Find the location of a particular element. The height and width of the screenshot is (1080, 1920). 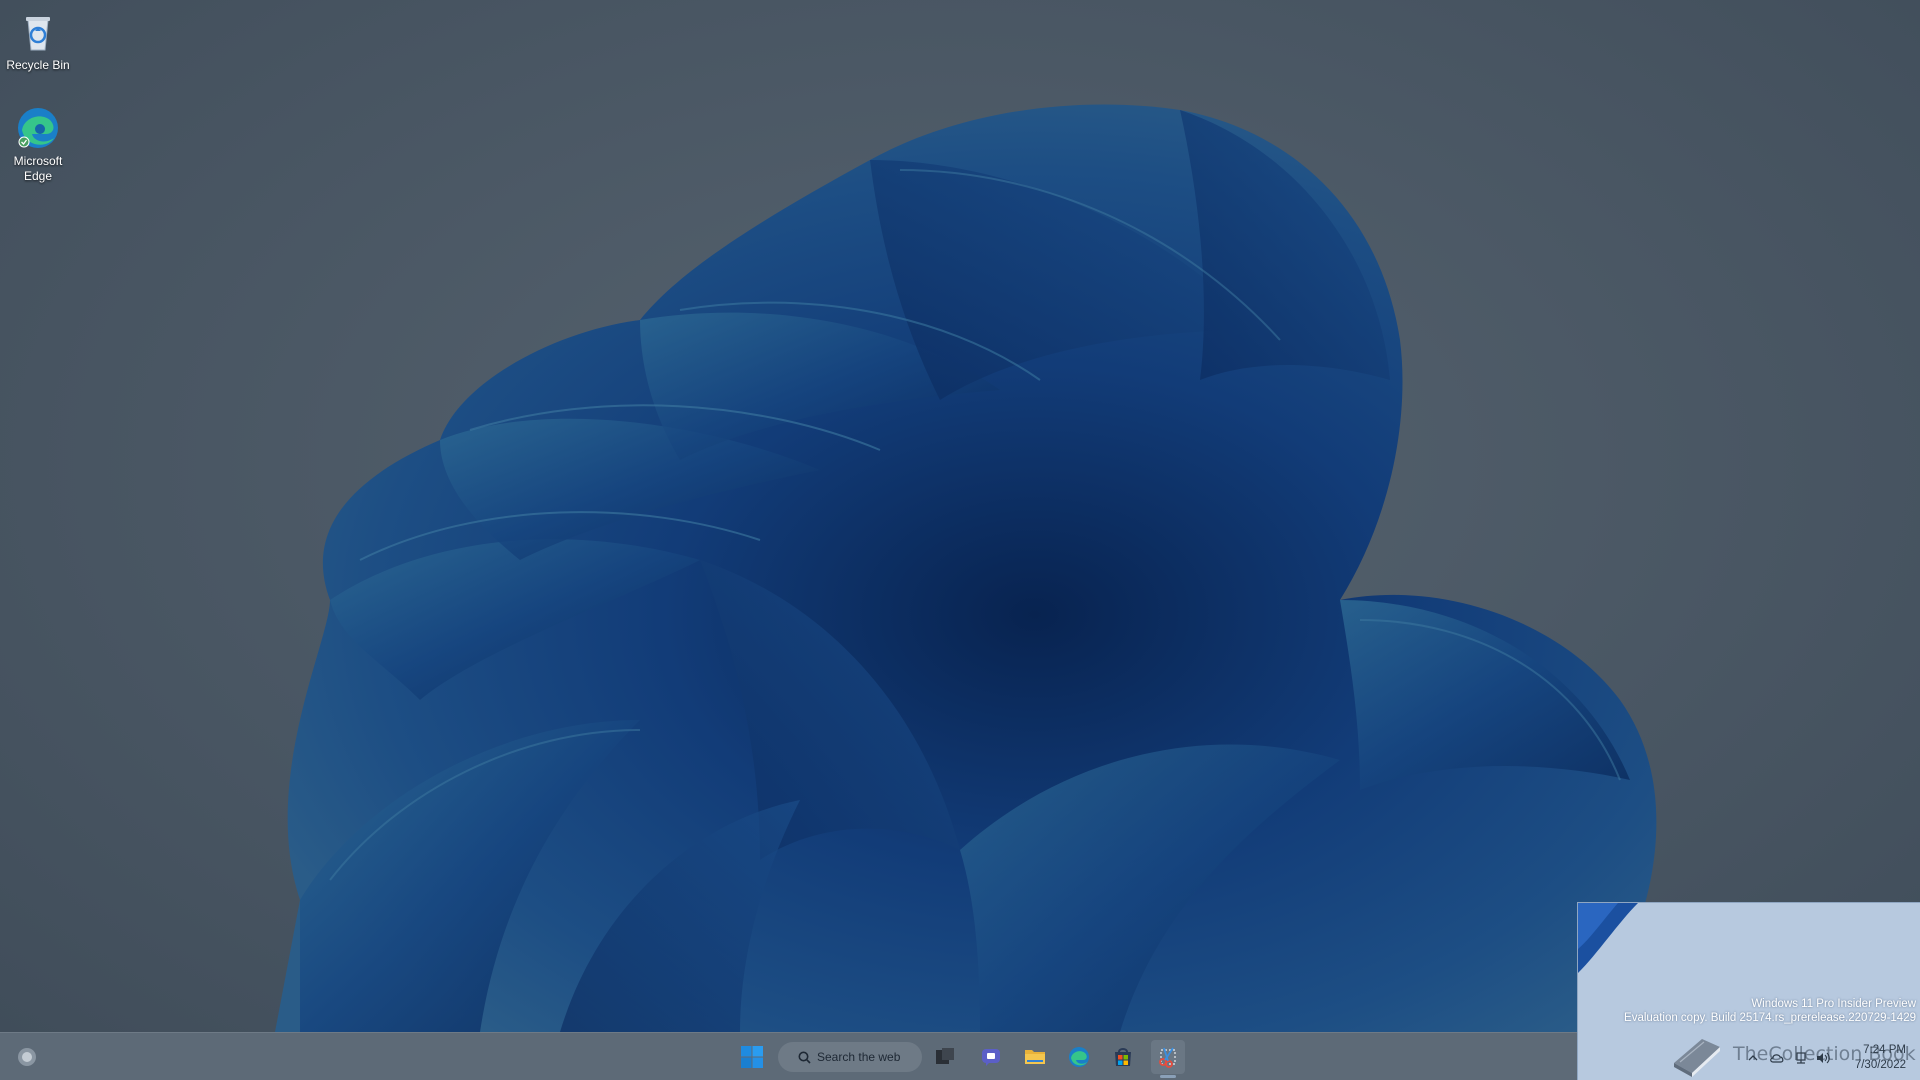

tray-network is located at coordinates (1801, 1058).